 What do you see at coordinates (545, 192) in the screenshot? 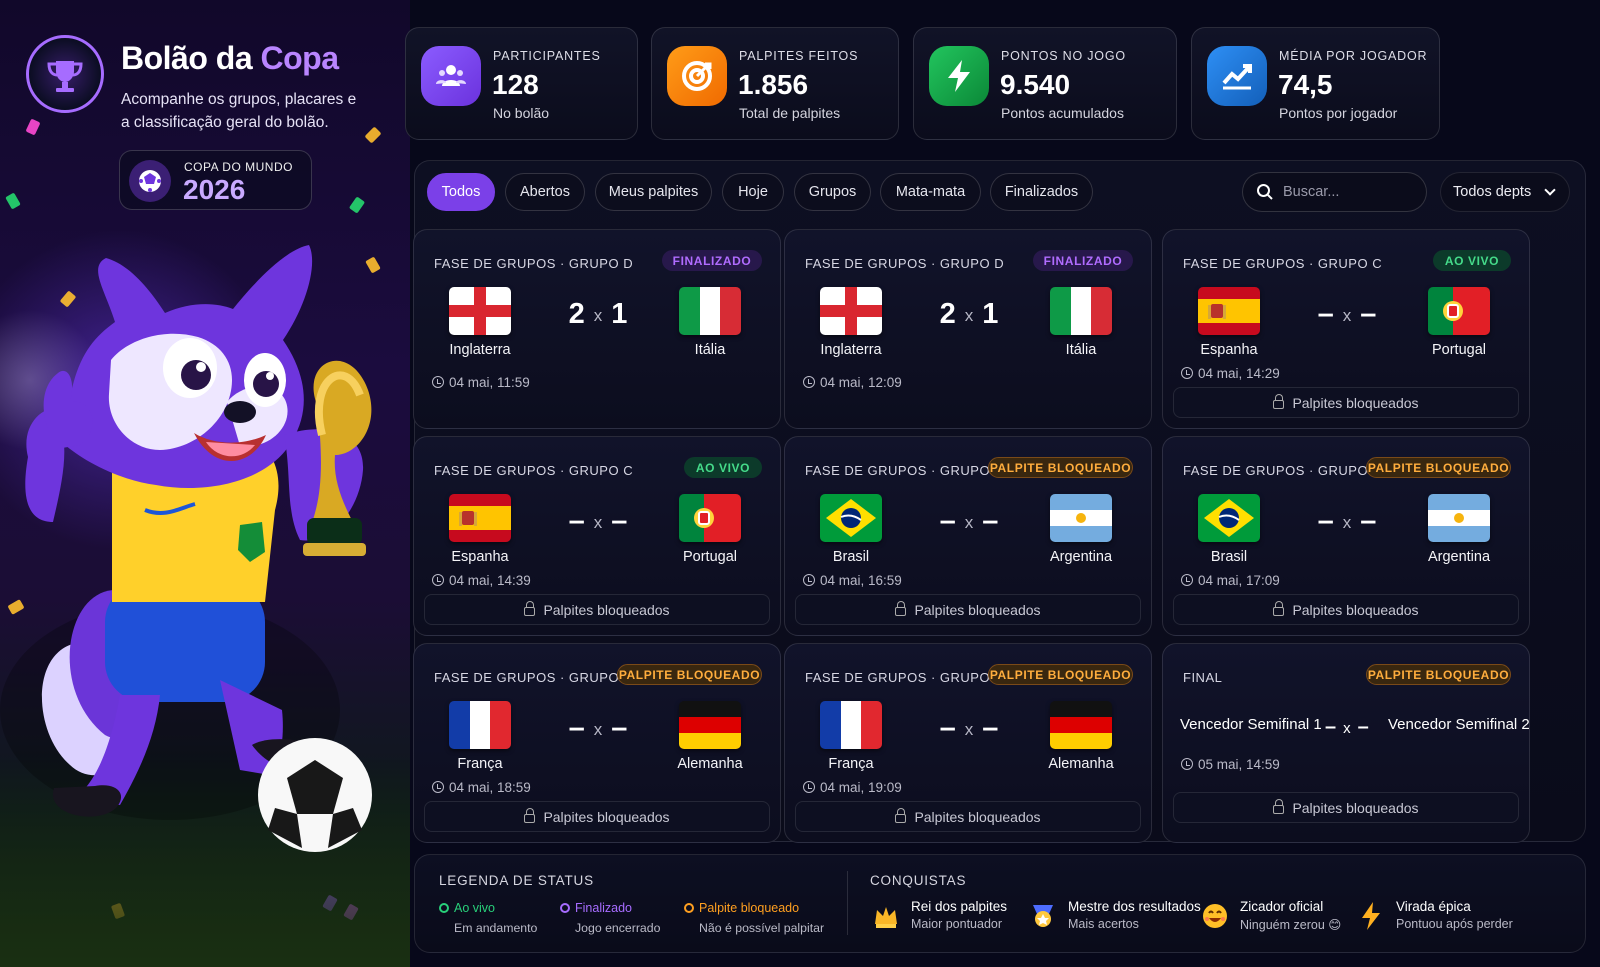
I see `tab-abertos: Abertos` at bounding box center [545, 192].